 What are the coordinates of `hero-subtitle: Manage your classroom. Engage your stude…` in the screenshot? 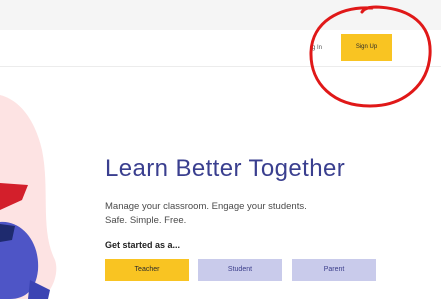 It's located at (255, 214).